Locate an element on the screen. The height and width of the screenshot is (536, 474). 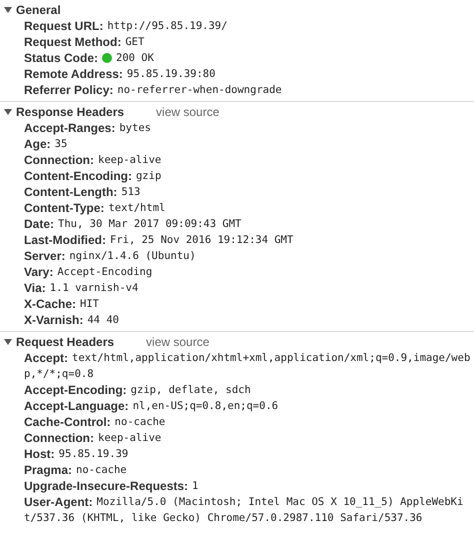
header-line: X-Varnish: 44 40 is located at coordinates (71, 320).